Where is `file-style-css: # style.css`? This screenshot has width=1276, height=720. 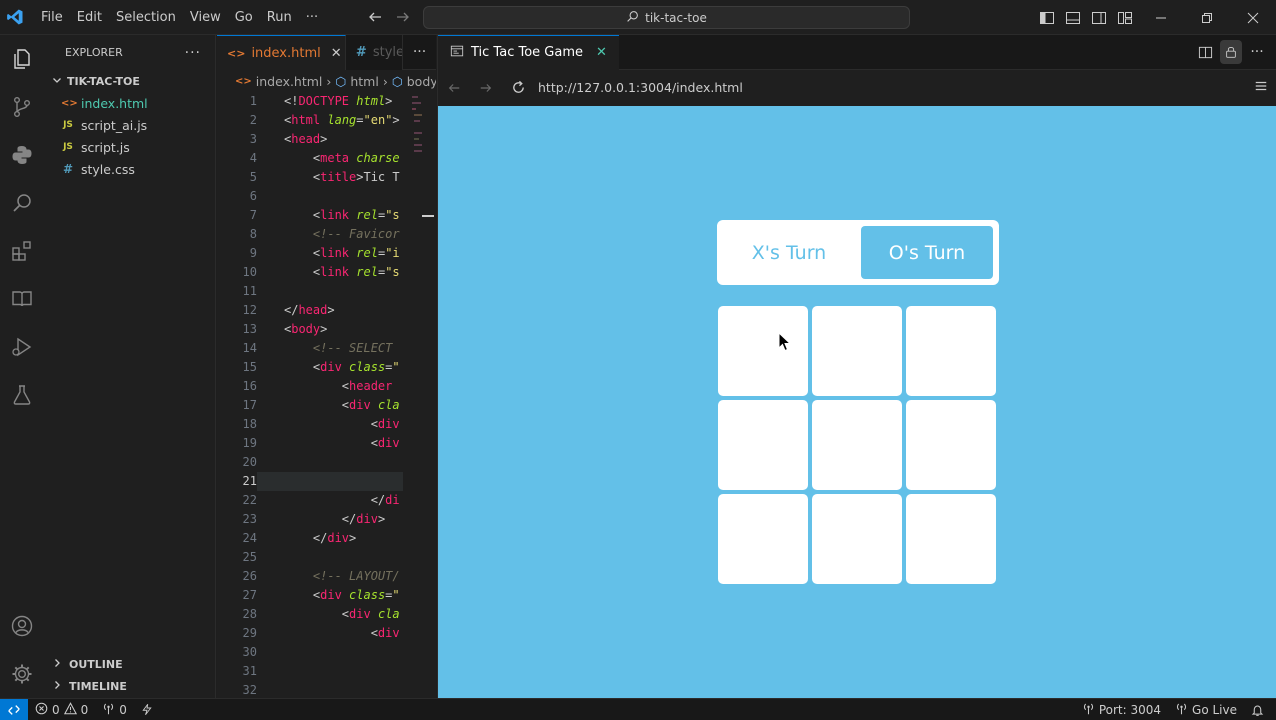 file-style-css: # style.css is located at coordinates (129, 169).